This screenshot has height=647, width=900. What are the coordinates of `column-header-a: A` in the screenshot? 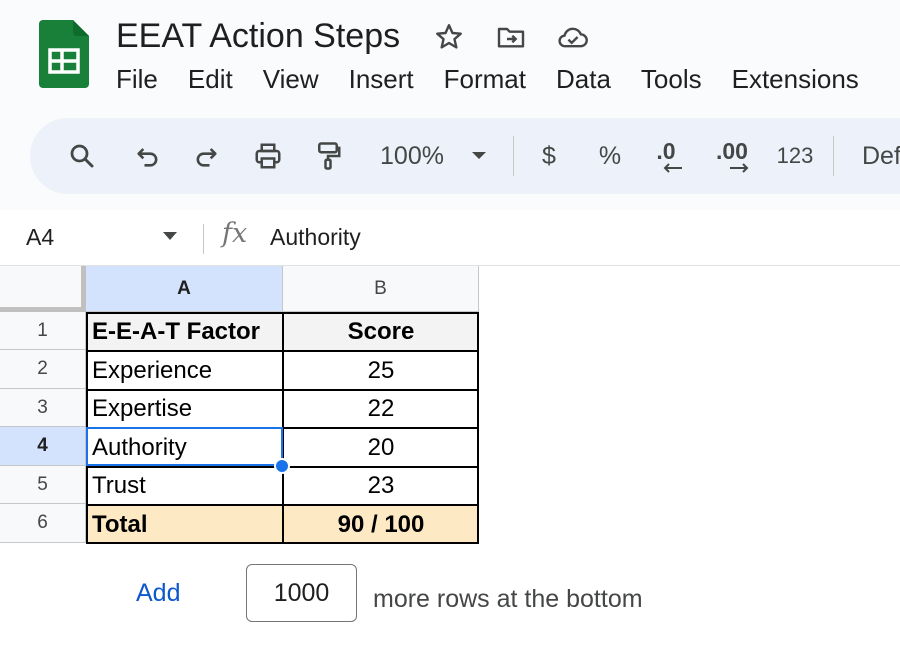 It's located at (184, 289).